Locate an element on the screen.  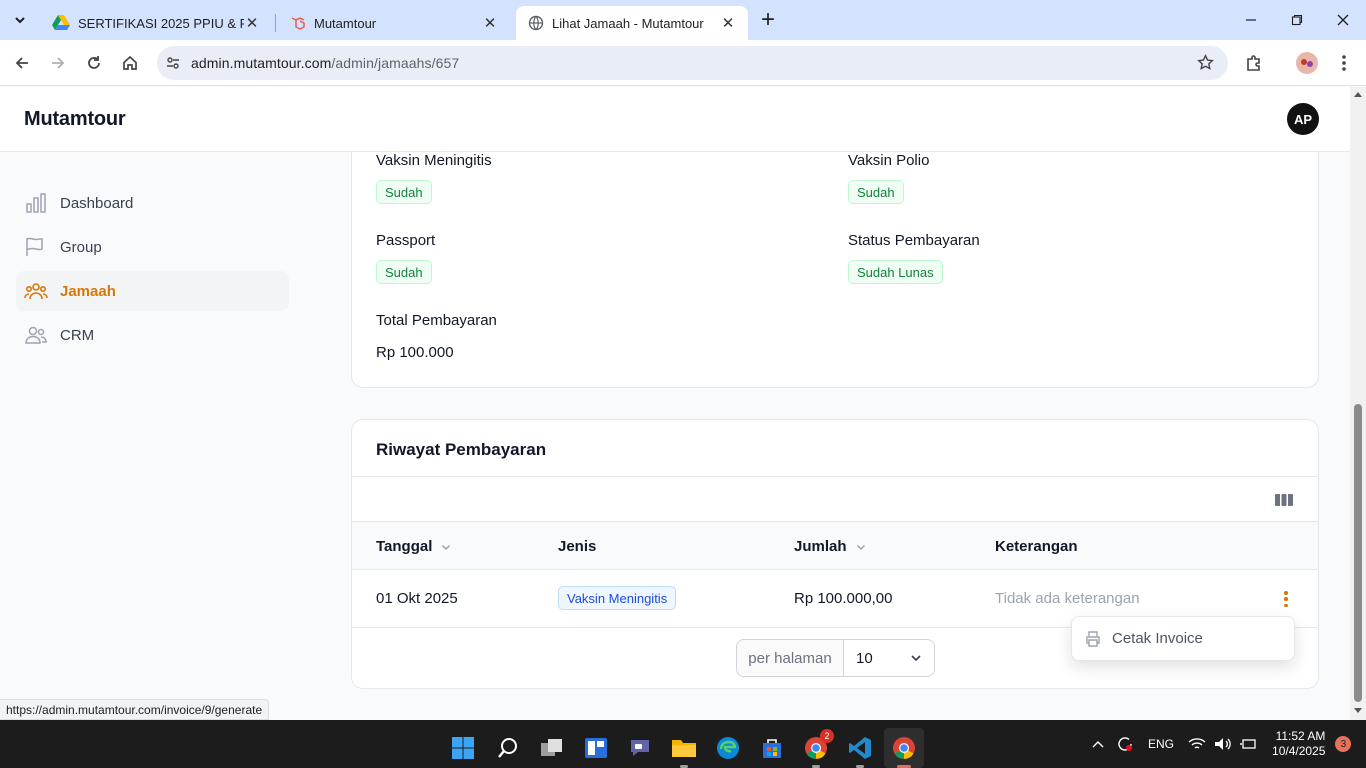
forward-button is located at coordinates (58, 63).